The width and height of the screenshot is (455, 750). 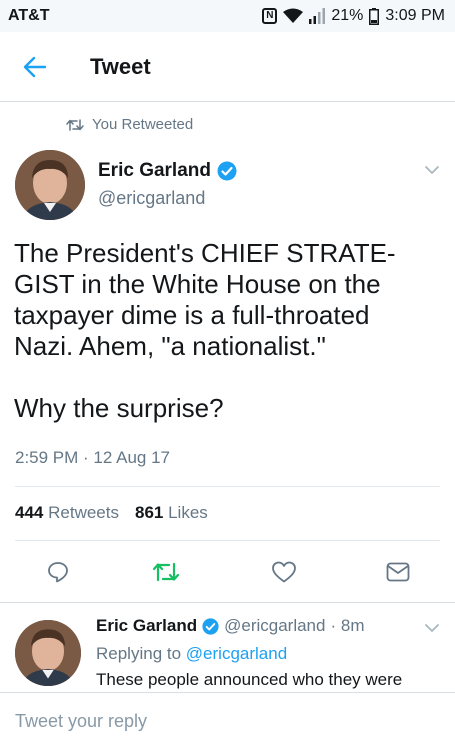 What do you see at coordinates (29, 512) in the screenshot?
I see `retweets-count: 444` at bounding box center [29, 512].